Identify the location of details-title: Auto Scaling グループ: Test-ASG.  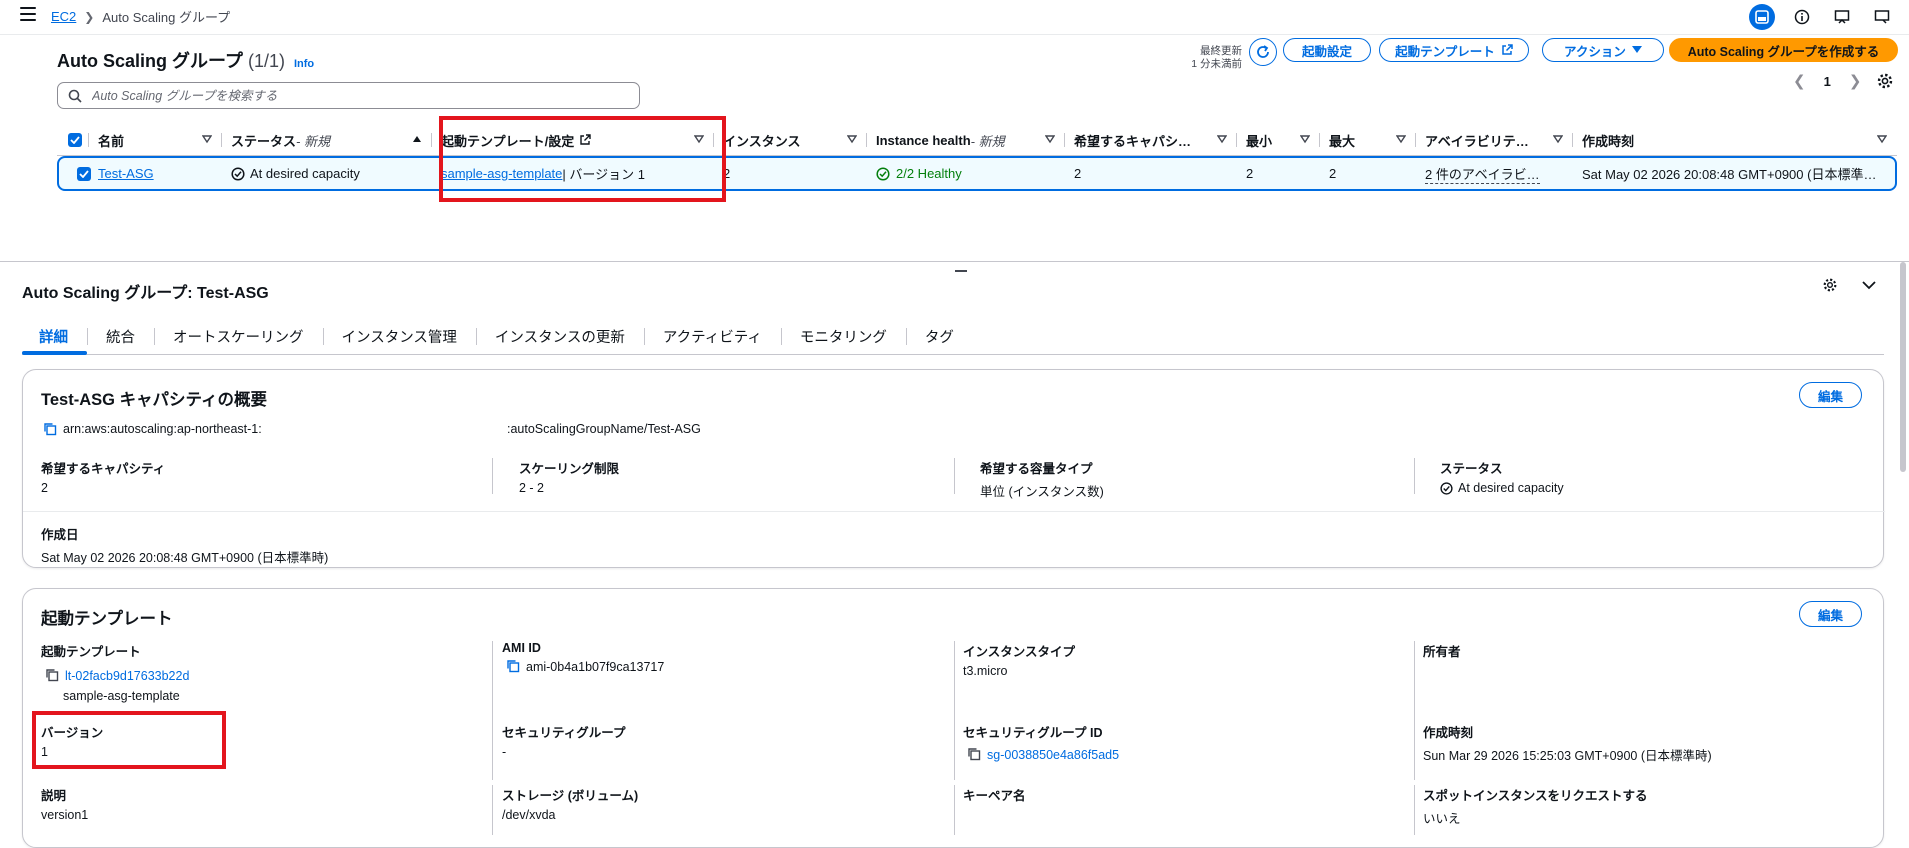
(145, 293).